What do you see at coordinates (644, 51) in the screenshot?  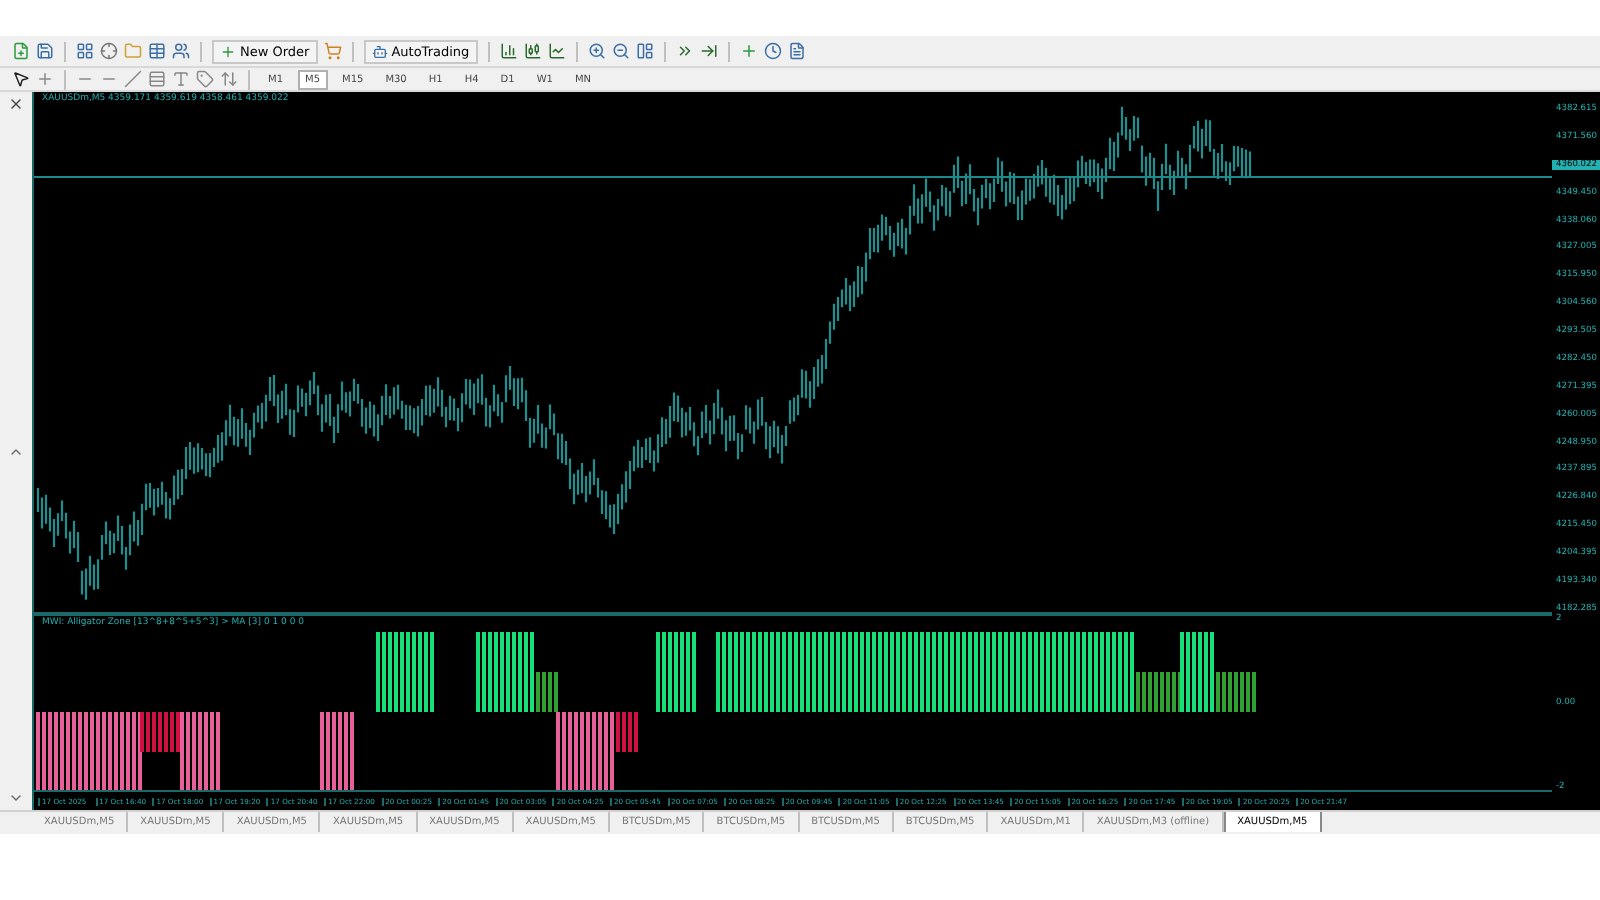 I see `tile-windows-icon` at bounding box center [644, 51].